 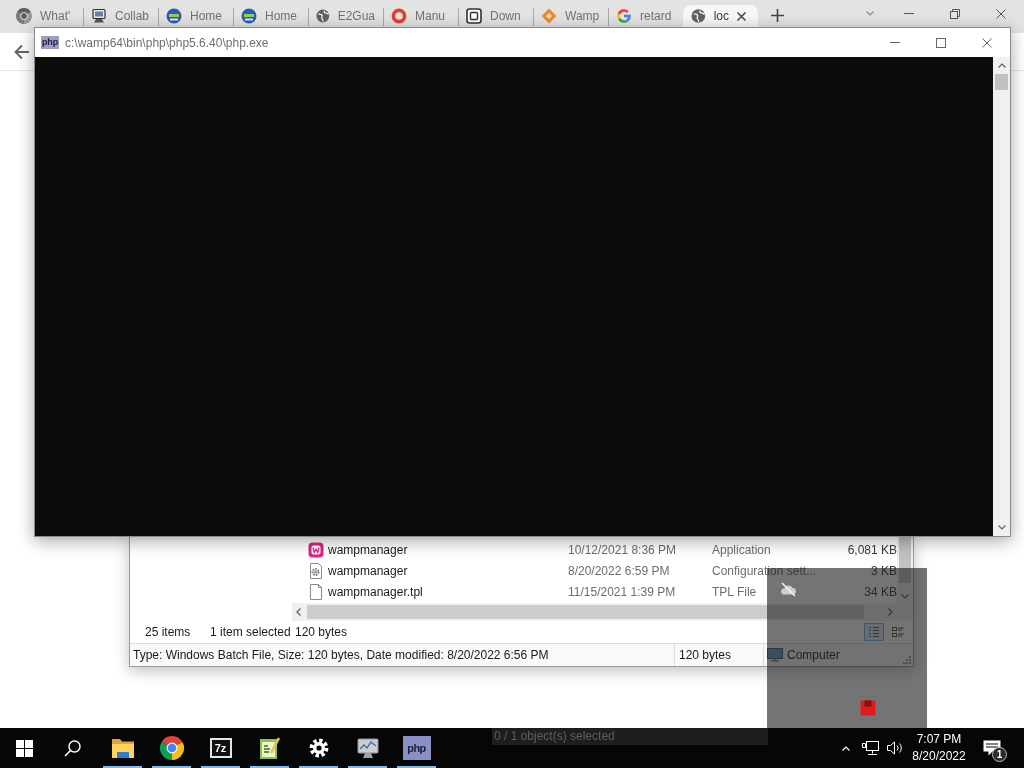 I want to click on network-icon, so click(x=870, y=748).